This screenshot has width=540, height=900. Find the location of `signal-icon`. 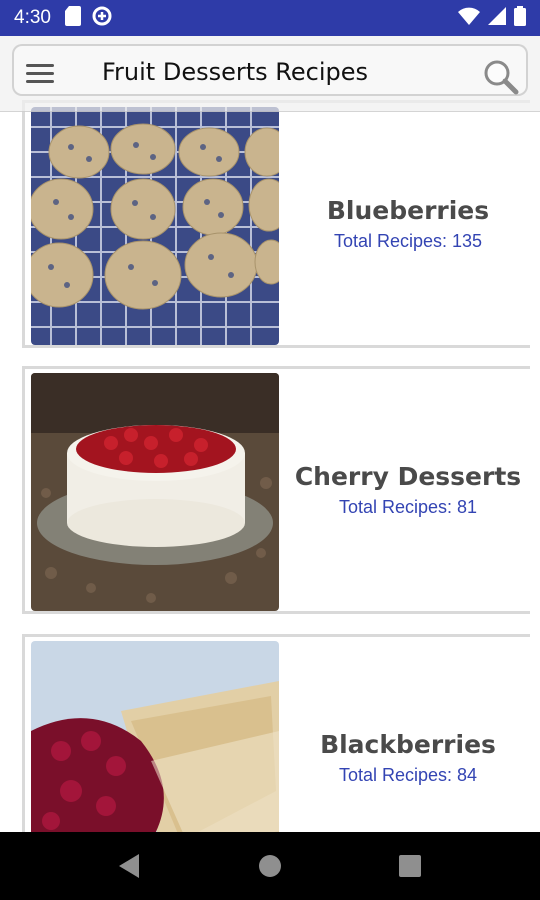

signal-icon is located at coordinates (497, 18).